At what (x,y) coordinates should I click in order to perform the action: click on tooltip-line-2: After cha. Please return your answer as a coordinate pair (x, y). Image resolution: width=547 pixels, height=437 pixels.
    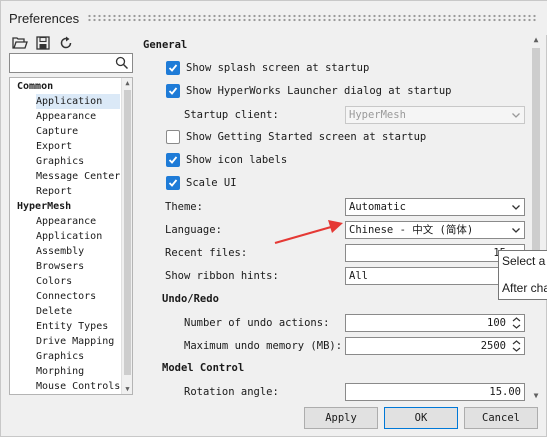
    Looking at the image, I should click on (524, 288).